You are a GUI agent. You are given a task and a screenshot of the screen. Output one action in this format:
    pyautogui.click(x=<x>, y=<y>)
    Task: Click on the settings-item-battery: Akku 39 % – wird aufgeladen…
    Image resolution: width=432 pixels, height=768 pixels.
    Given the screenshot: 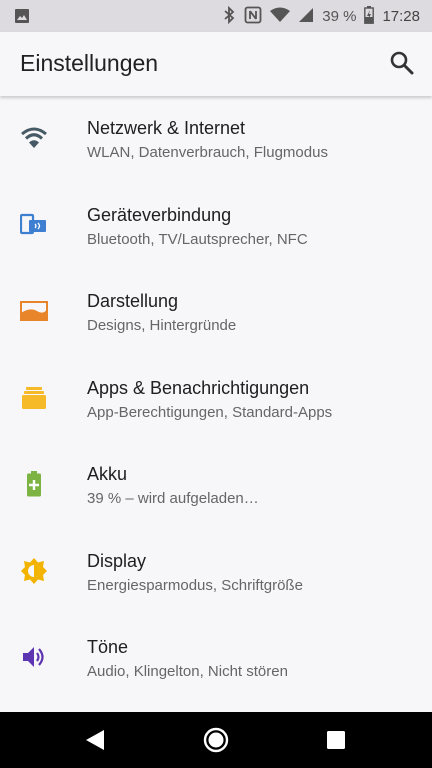 What is the action you would take?
    pyautogui.click(x=216, y=485)
    